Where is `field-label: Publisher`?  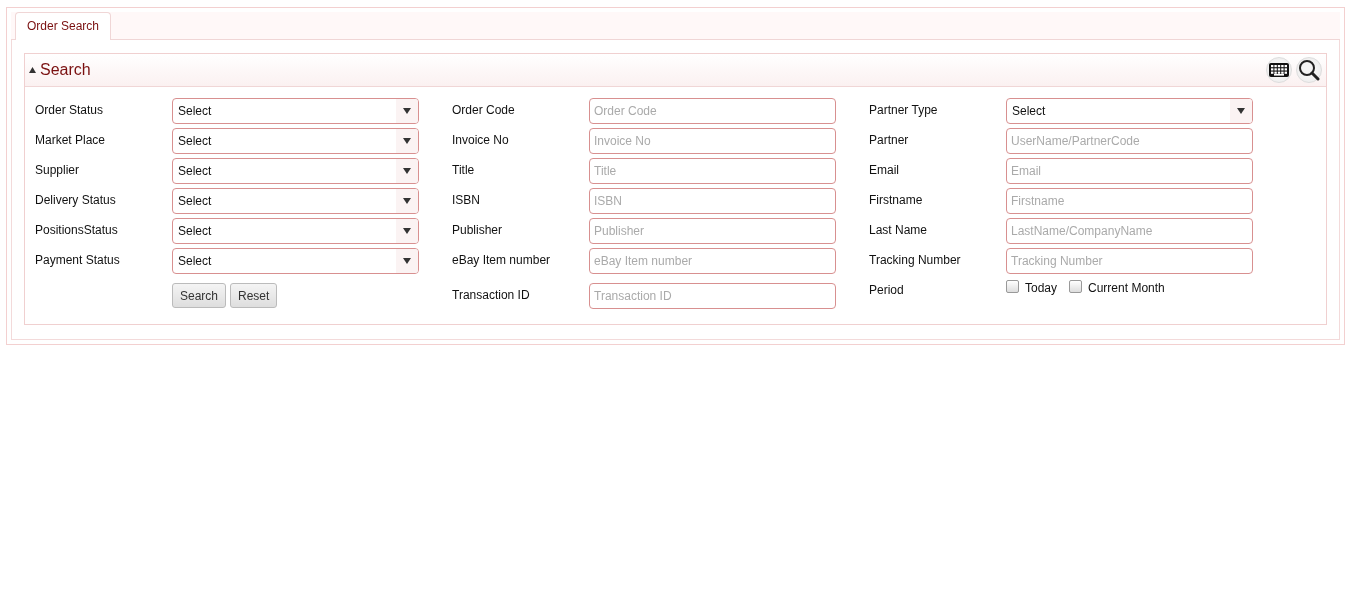 field-label: Publisher is located at coordinates (478, 229).